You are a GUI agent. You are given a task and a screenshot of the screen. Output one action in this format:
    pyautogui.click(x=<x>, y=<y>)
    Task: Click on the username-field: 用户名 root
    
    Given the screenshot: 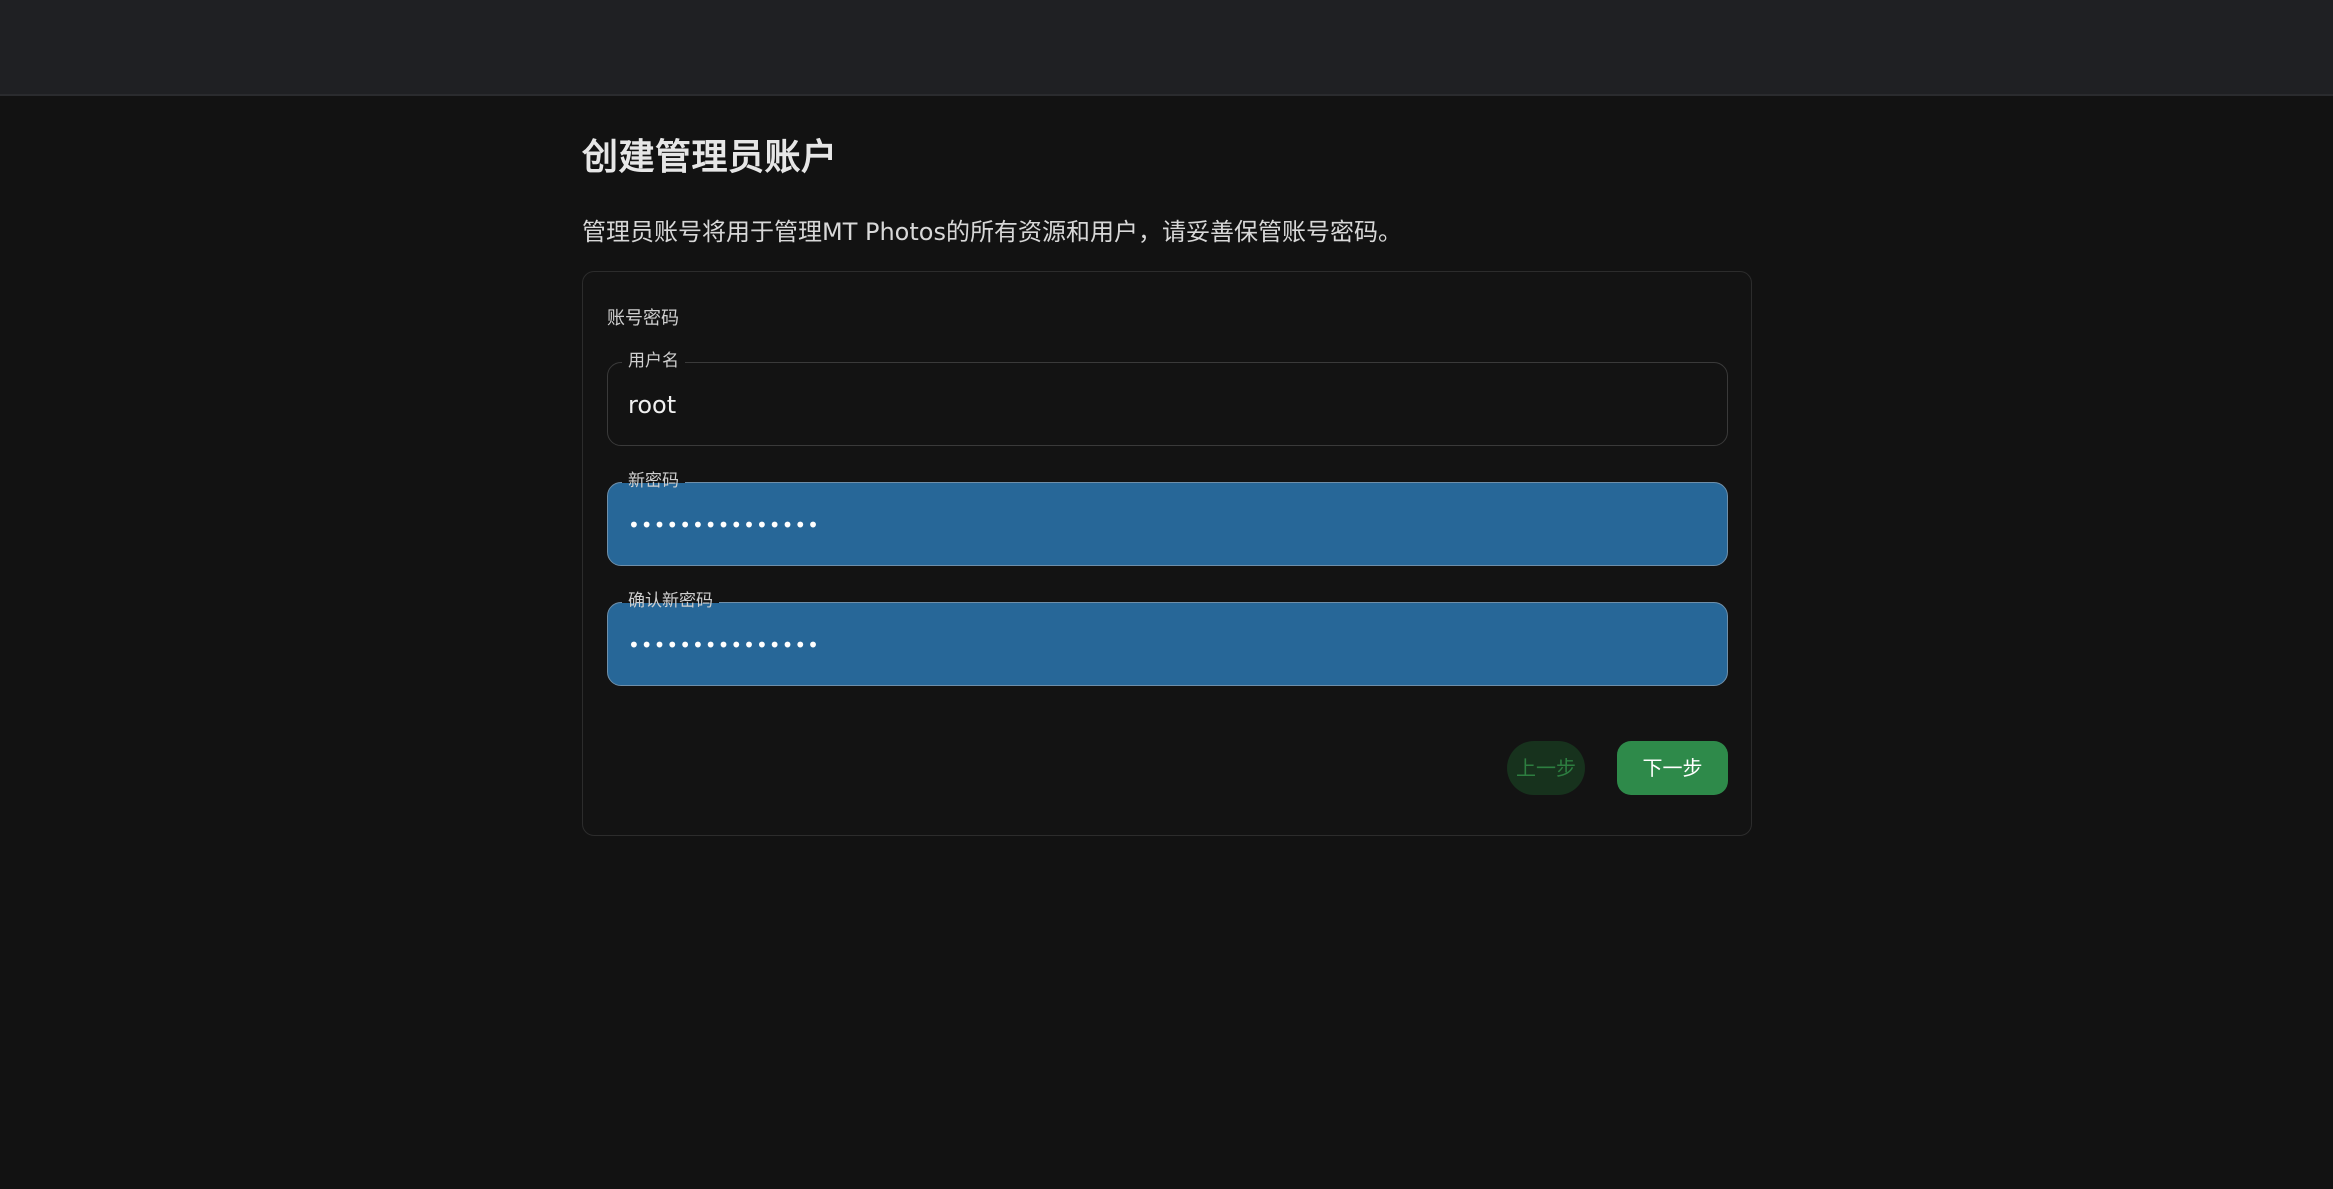 What is the action you would take?
    pyautogui.click(x=1167, y=398)
    